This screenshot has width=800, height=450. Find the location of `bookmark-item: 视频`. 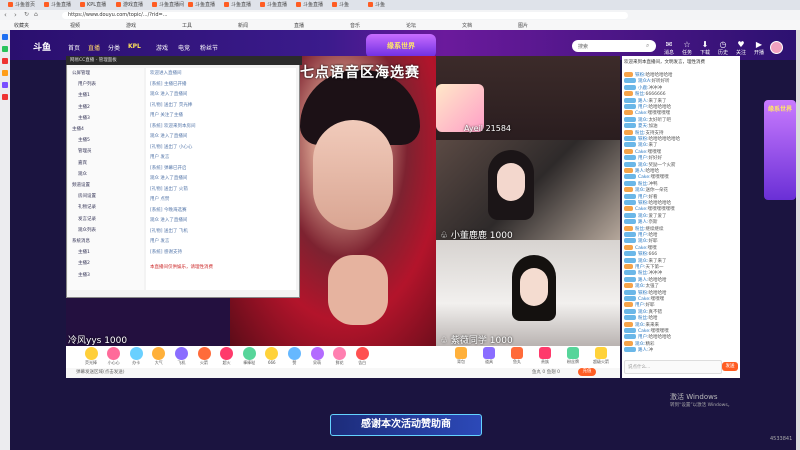

bookmark-item: 视频 is located at coordinates (75, 25).